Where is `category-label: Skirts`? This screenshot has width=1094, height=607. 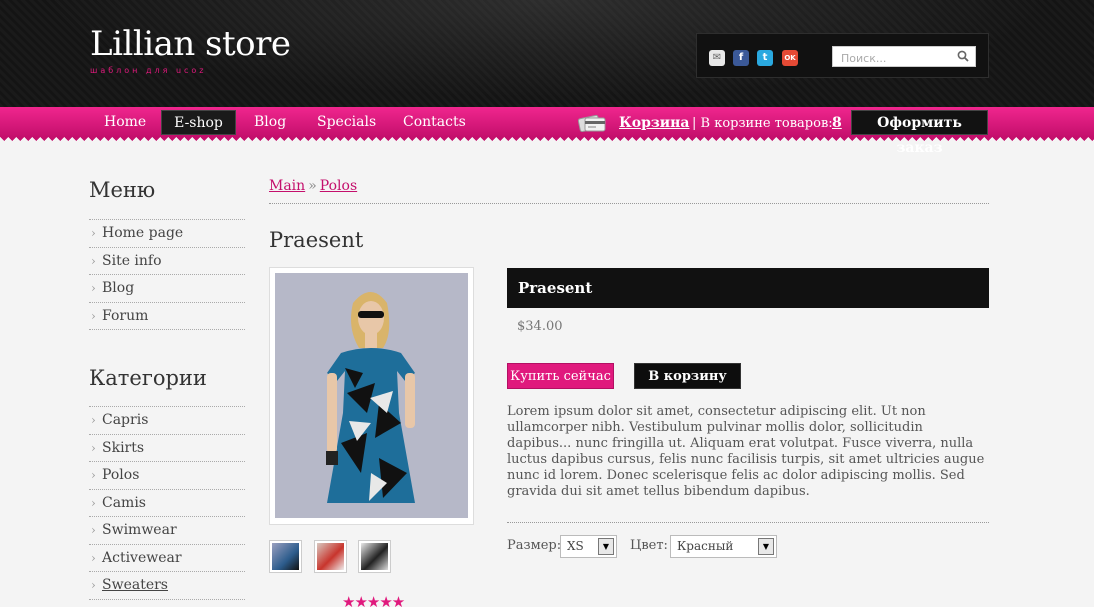 category-label: Skirts is located at coordinates (123, 447).